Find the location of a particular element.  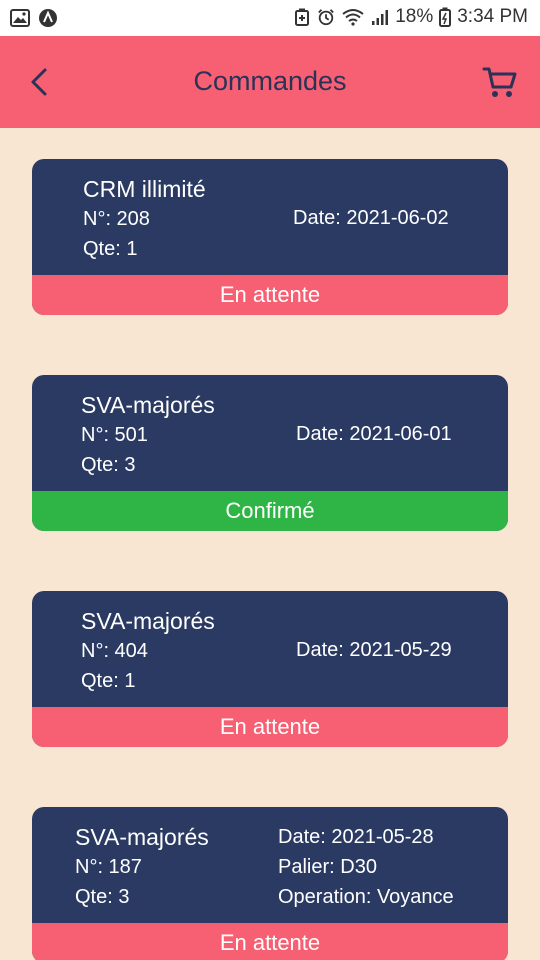

battery-icon is located at coordinates (445, 17).